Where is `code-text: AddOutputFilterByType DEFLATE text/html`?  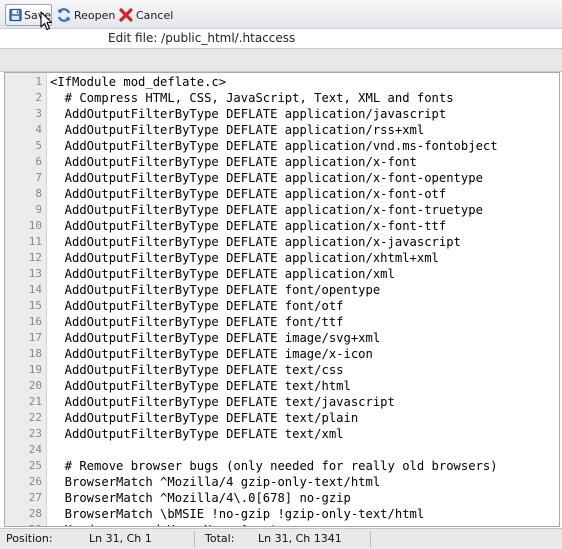
code-text: AddOutputFilterByType DEFLATE text/html is located at coordinates (200, 386).